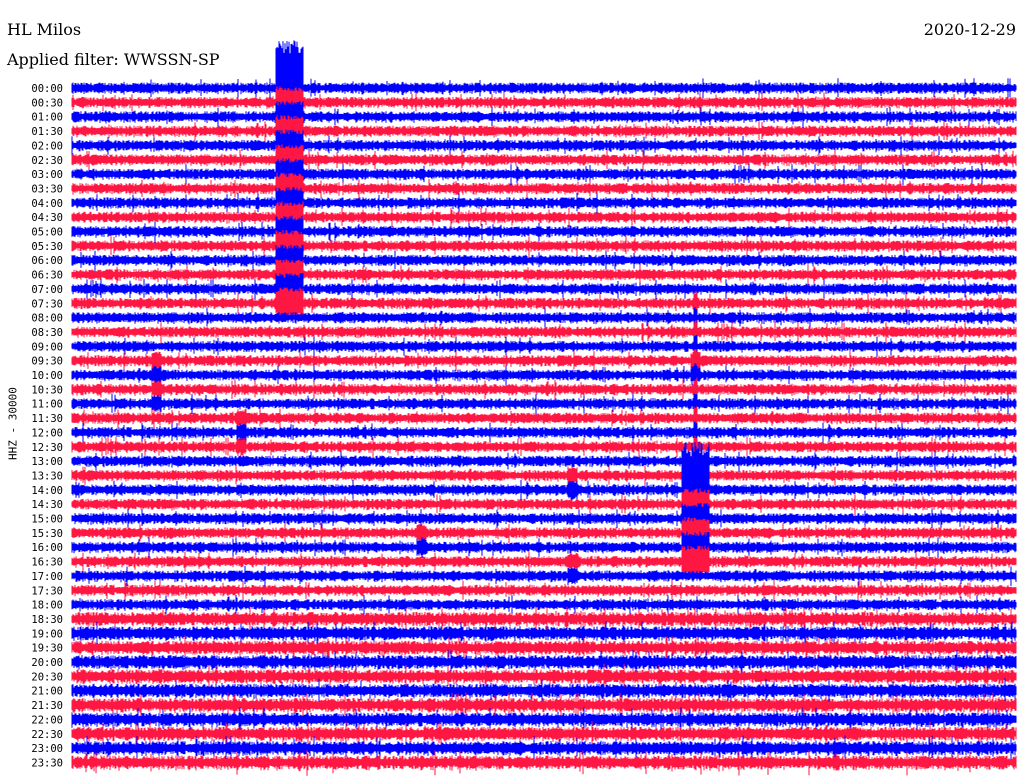  I want to click on row-time-label: 19:00, so click(47, 634).